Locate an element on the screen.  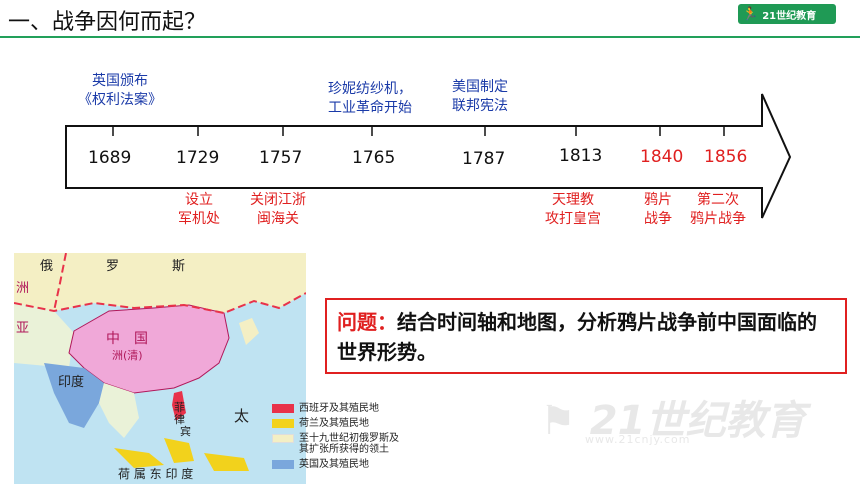
legend-swatch-netherlands is located at coordinates (283, 423).